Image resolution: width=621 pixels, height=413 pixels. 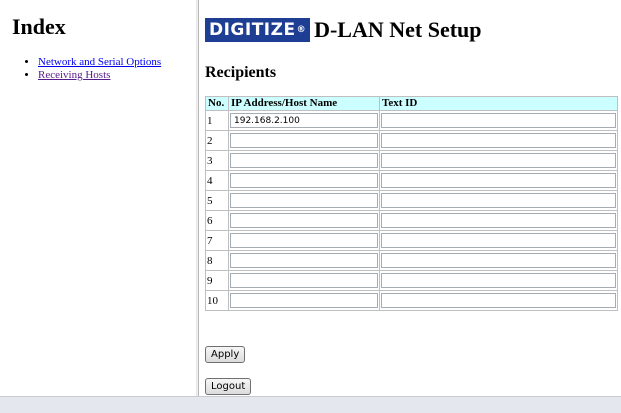 I want to click on row-number: 7, so click(x=217, y=240).